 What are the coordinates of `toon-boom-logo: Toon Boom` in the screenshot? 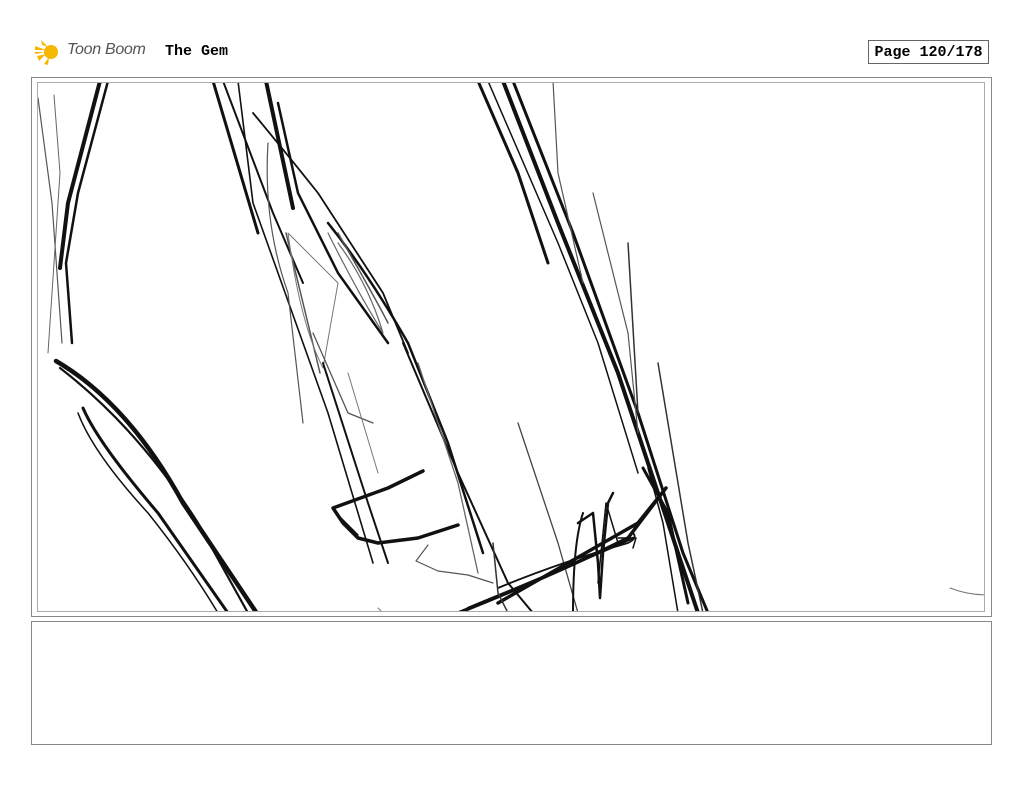 It's located at (95, 53).